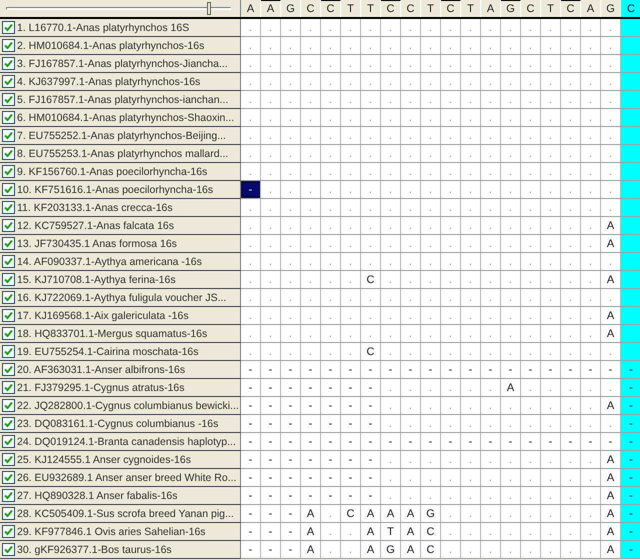  What do you see at coordinates (630, 549) in the screenshot?
I see `highlighted-cell: -` at bounding box center [630, 549].